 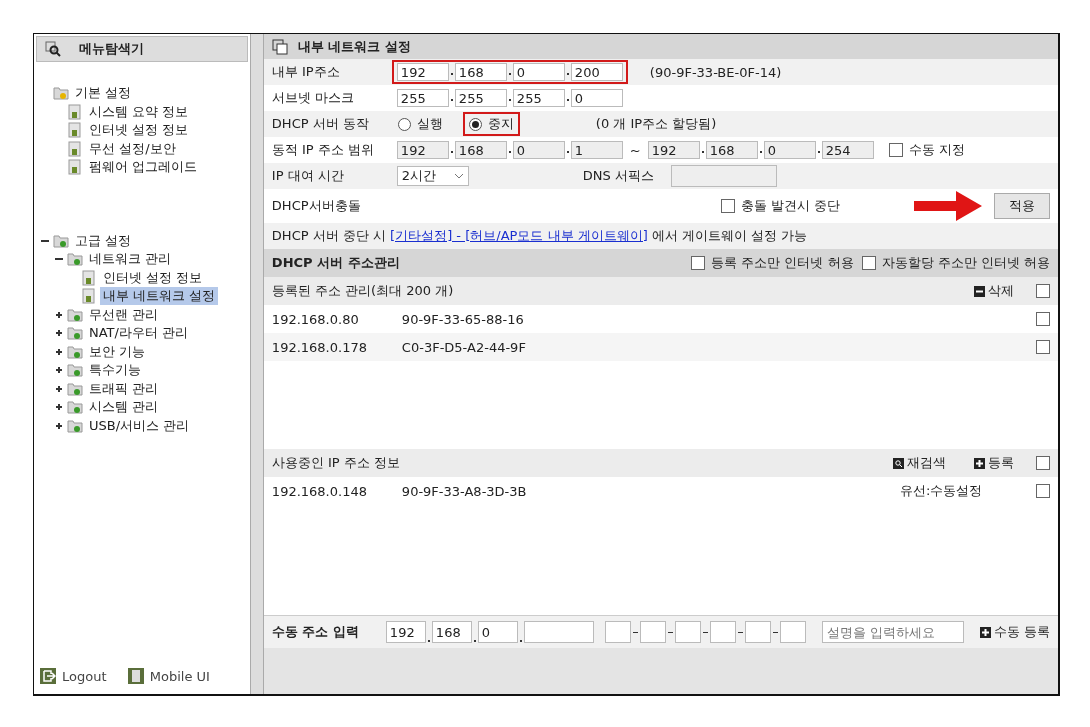 I want to click on tree-item: 보안 기능, so click(x=117, y=351).